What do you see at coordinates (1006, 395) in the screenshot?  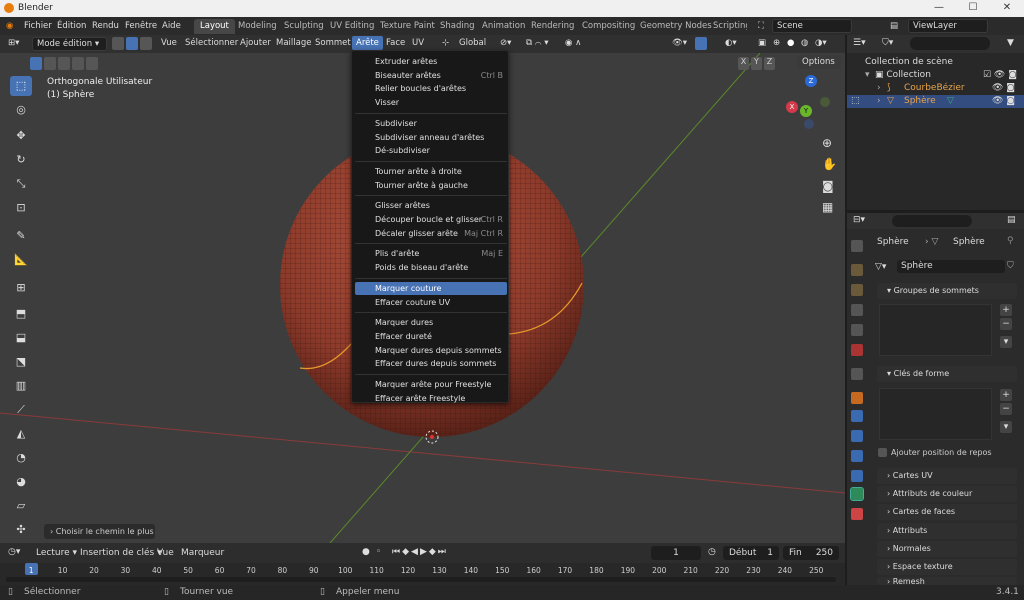 I see `add-shape-key-button: +` at bounding box center [1006, 395].